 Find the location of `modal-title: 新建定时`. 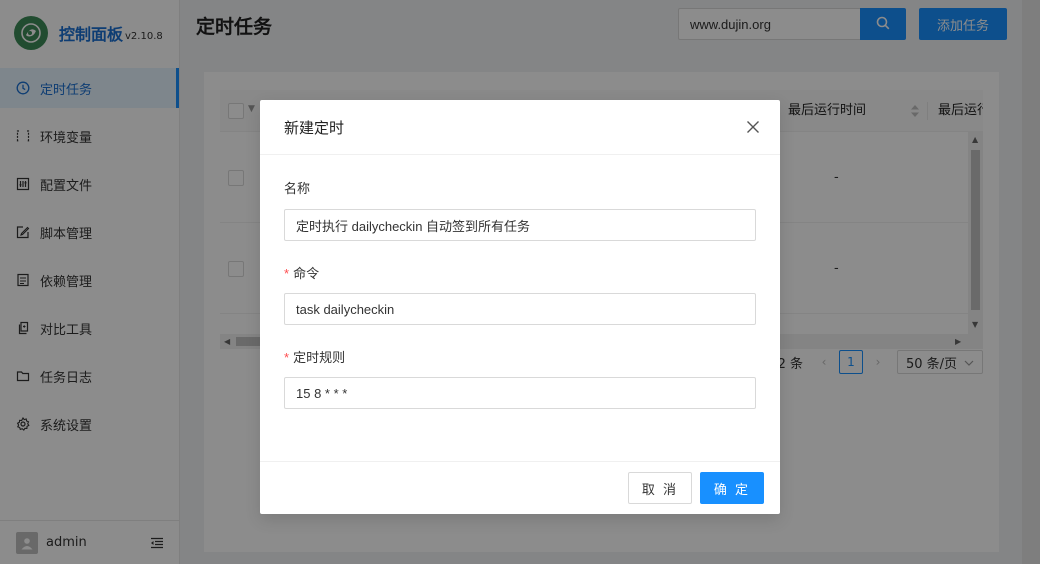

modal-title: 新建定时 is located at coordinates (314, 127).